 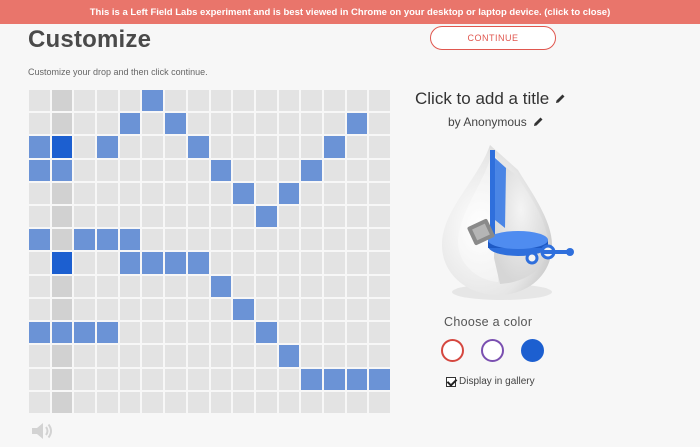 I want to click on color-swatch-purple, so click(x=492, y=350).